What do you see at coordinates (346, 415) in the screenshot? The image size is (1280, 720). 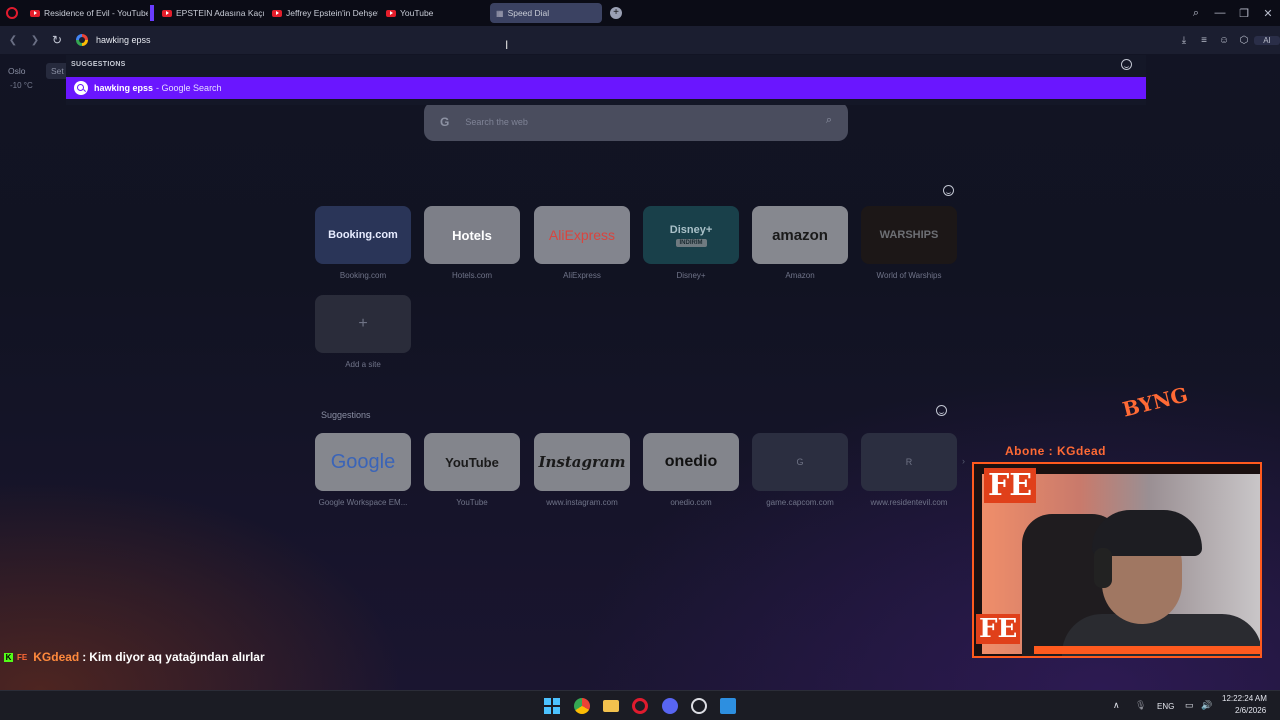 I see `suggestions-title: Suggestions` at bounding box center [346, 415].